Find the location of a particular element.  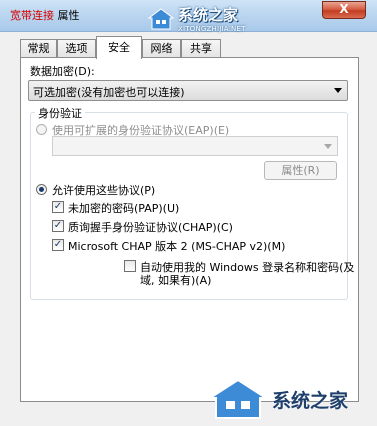

auto-logon-label-line2: 域, 如果有)(A) is located at coordinates (176, 280).